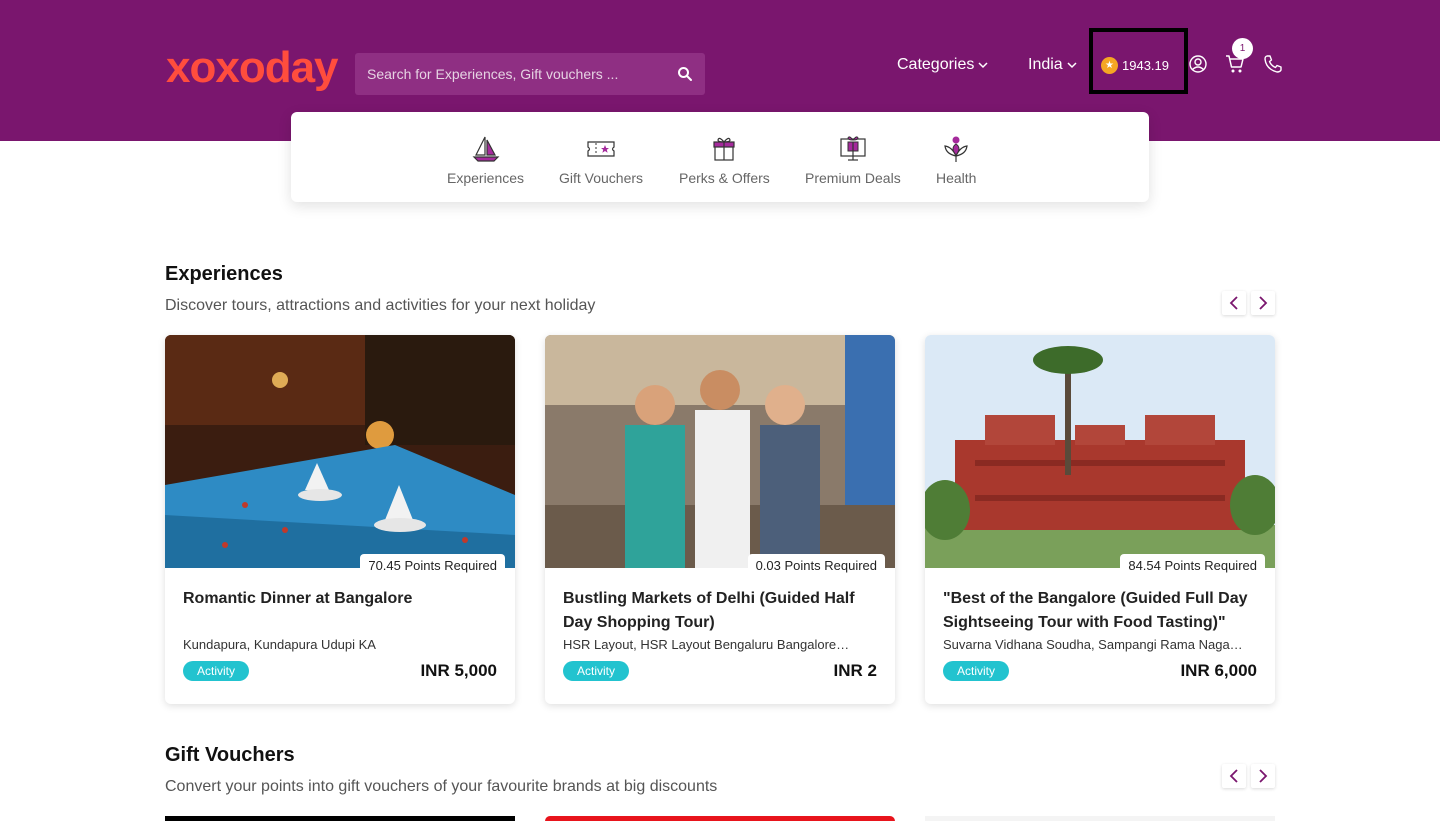 The width and height of the screenshot is (1440, 821). I want to click on experiences-prev-button, so click(1234, 303).